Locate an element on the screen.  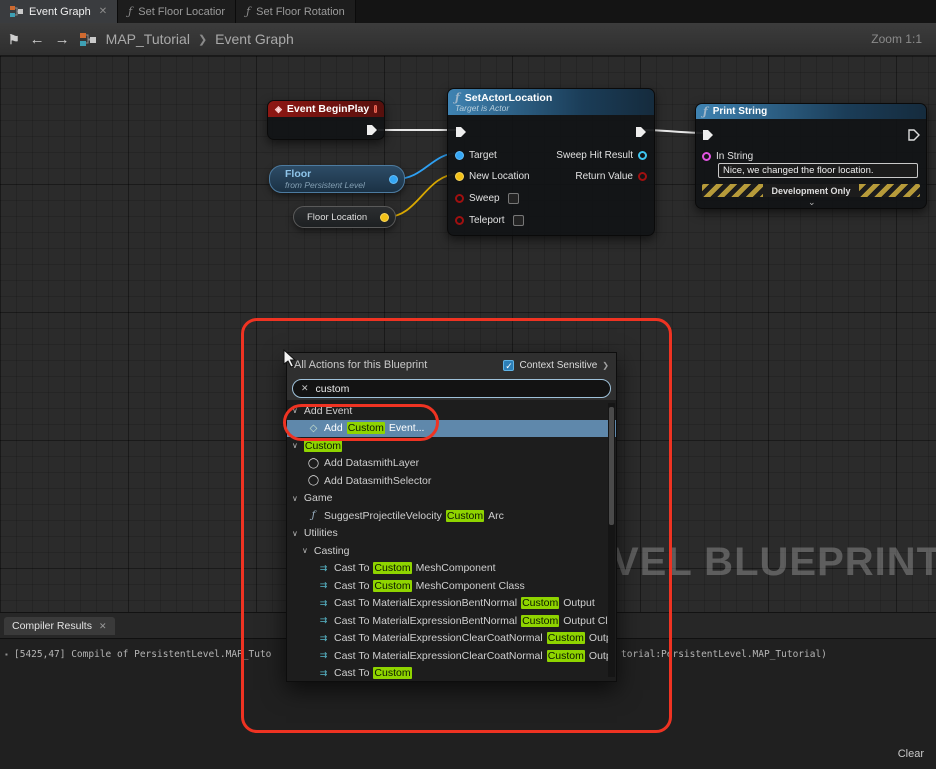
context-menu-item: ⇉ Cast To Custom MeshComponent Class is located at coordinates (451, 586).